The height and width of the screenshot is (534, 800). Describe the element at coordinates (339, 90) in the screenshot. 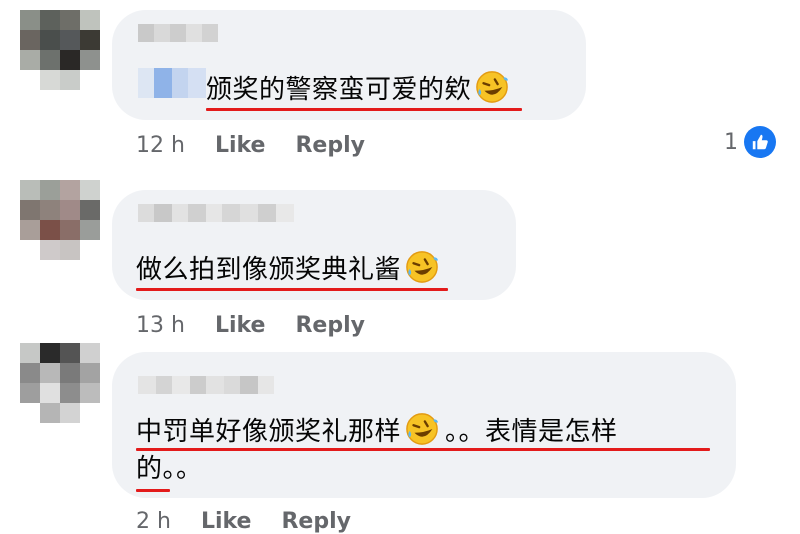

I see `comment-text-content: 颁奖的警察蛮可爱的欸` at that location.